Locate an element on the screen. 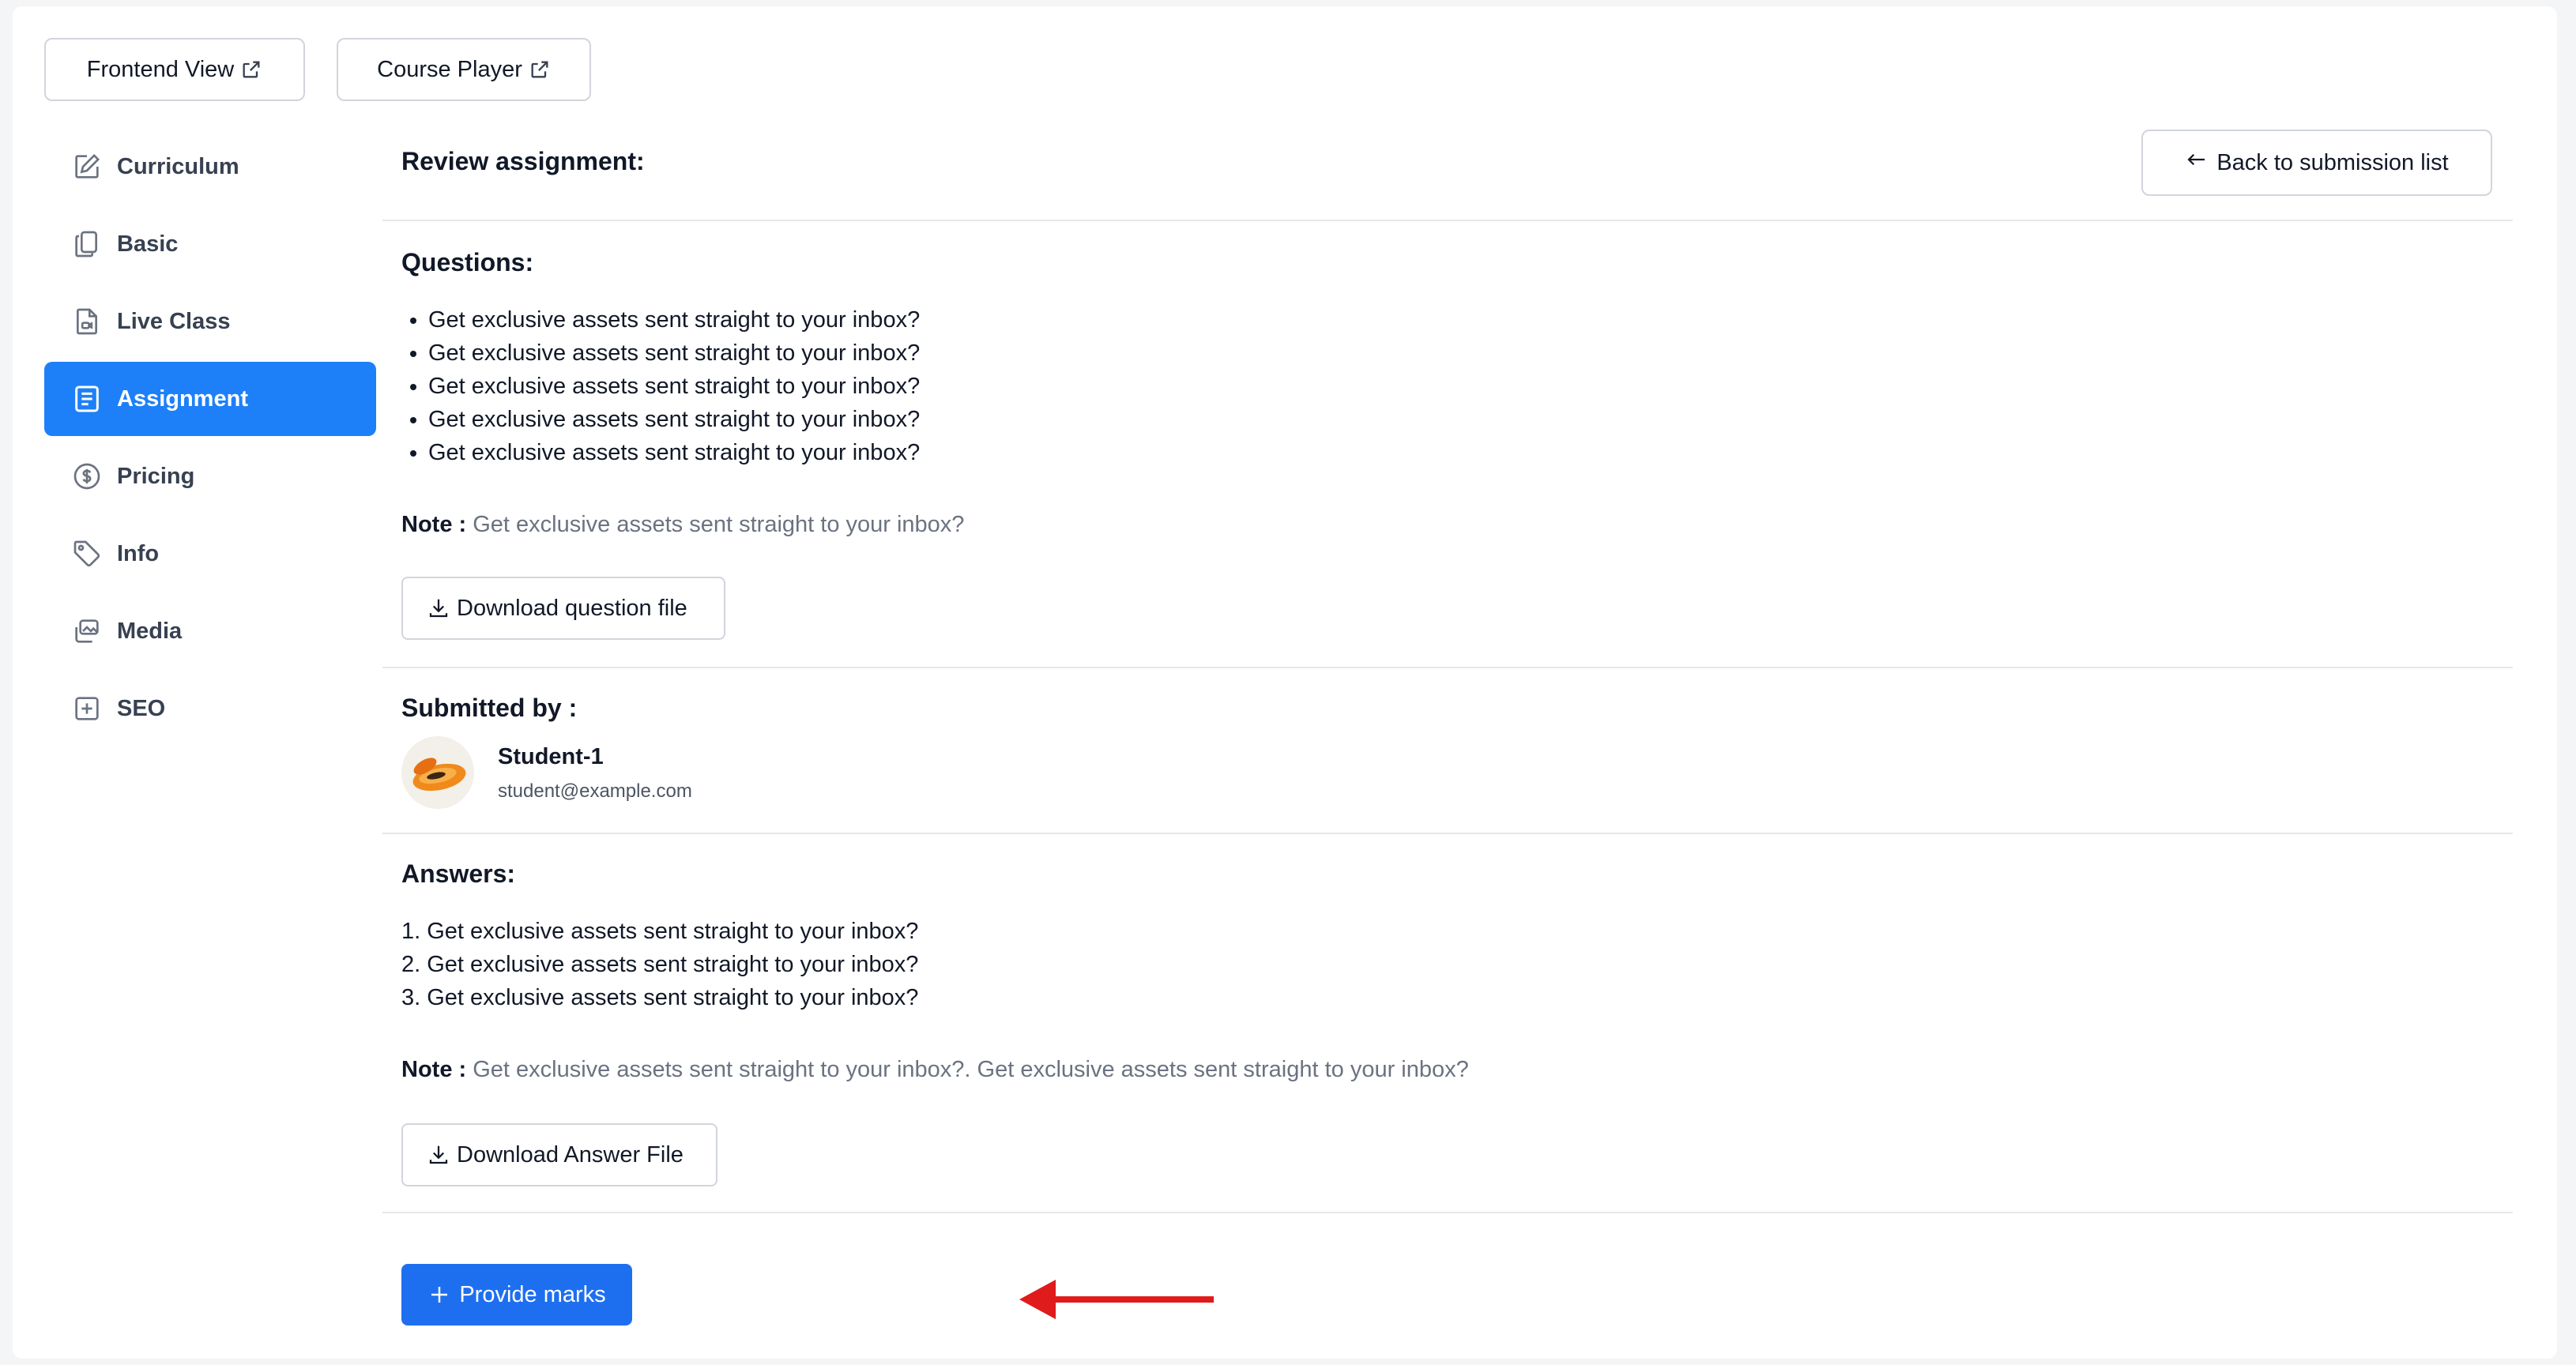 The height and width of the screenshot is (1365, 2576). sidebar-item-basic: Basic is located at coordinates (210, 244).